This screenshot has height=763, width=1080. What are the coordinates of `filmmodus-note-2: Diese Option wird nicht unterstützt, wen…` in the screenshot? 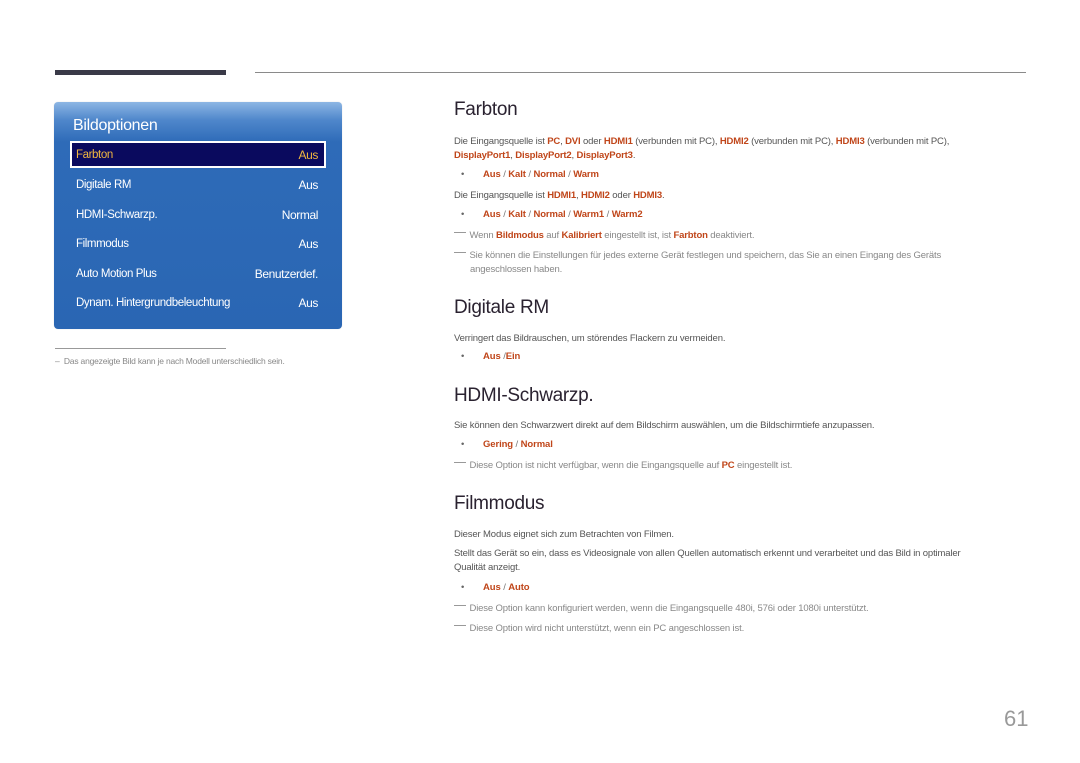 It's located at (734, 629).